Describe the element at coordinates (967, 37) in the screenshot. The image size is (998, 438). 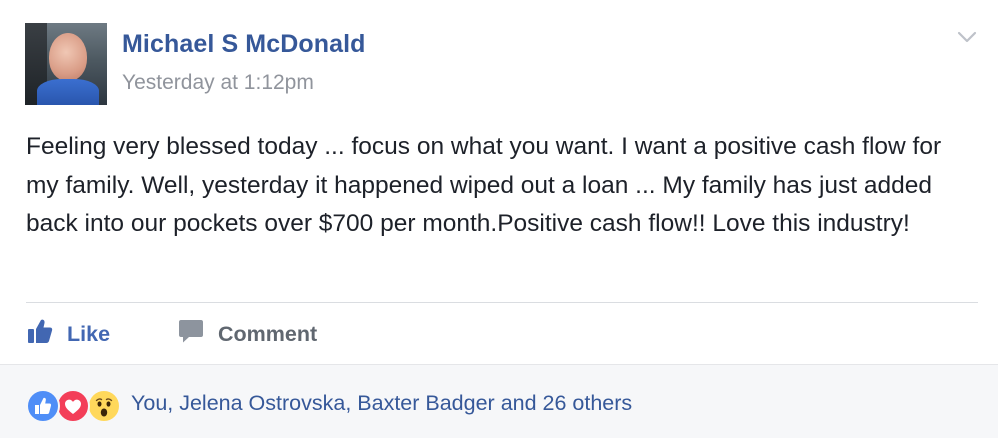
I see `post-options-chevron-down-icon` at that location.